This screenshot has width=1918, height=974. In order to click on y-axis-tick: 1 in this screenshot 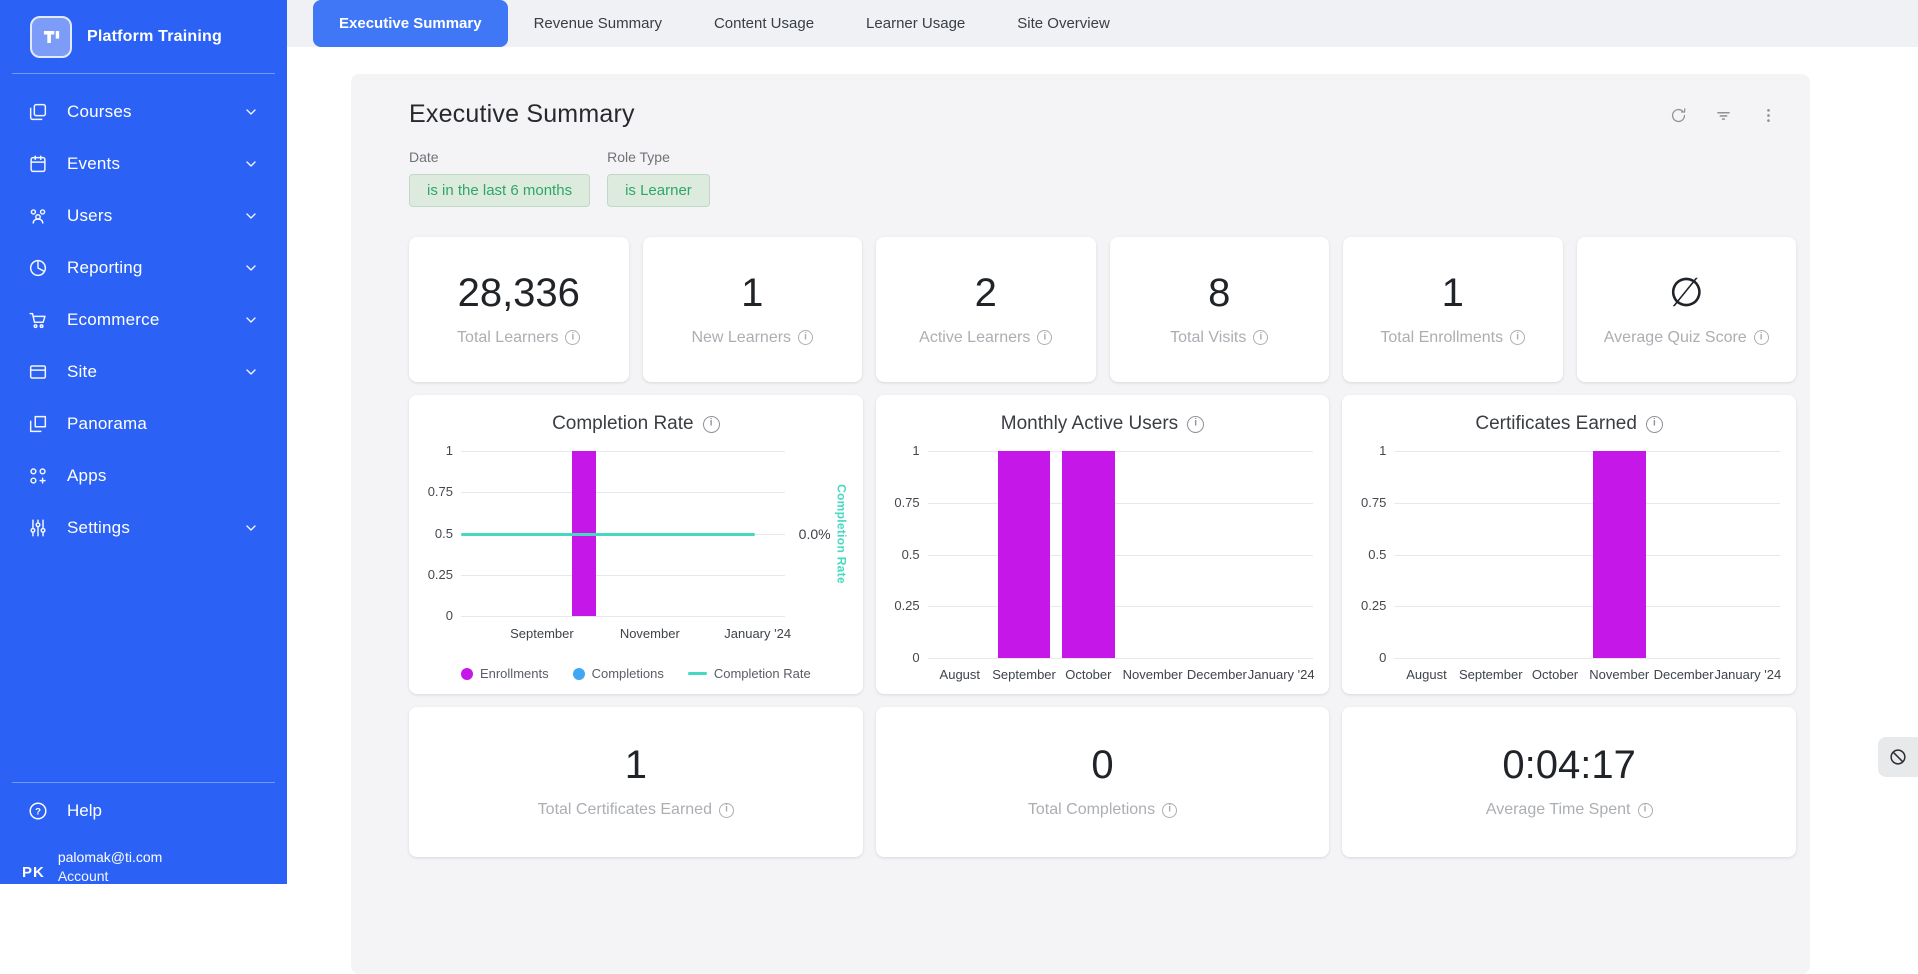, I will do `click(449, 450)`.